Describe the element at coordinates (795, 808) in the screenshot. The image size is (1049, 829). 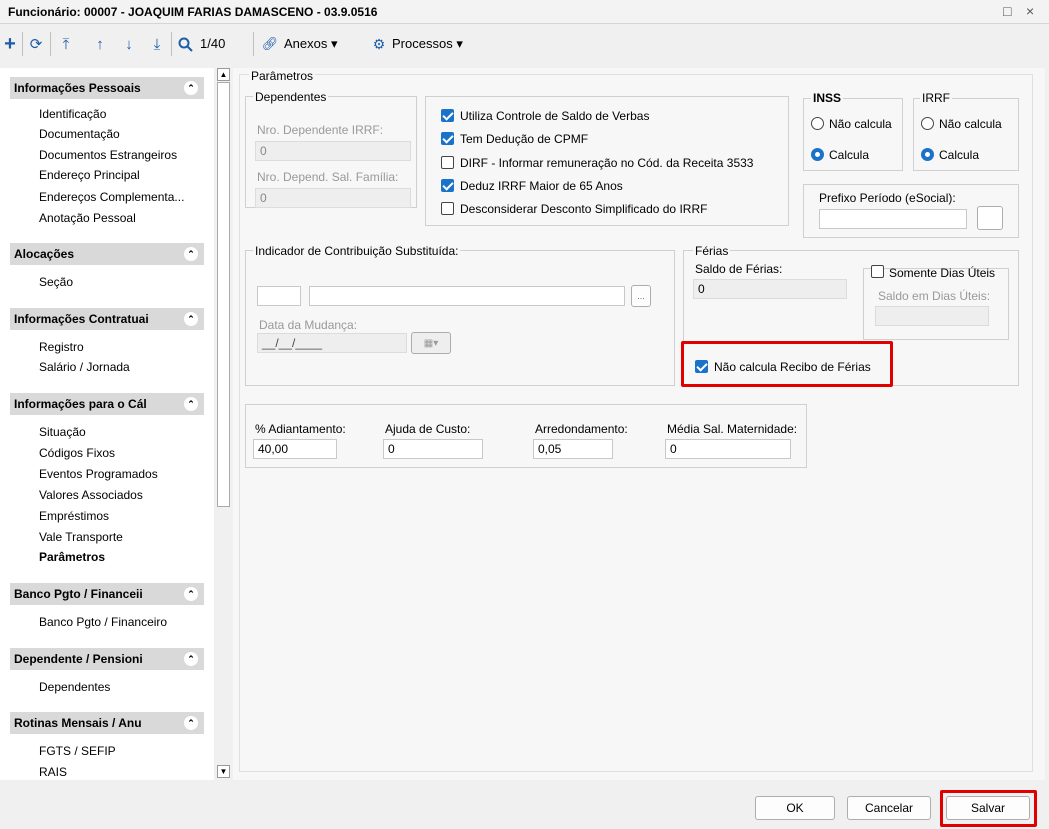
I see `ok-button: OK` at that location.